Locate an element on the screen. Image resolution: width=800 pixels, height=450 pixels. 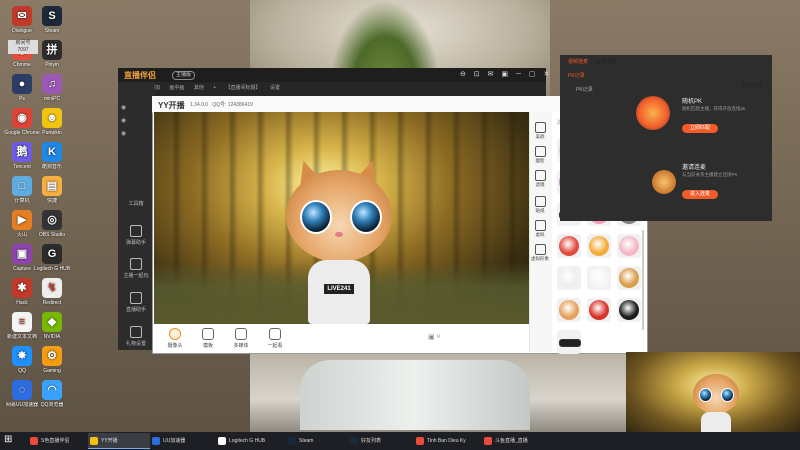
sticker-tiger-cat is located at coordinates (629, 278).